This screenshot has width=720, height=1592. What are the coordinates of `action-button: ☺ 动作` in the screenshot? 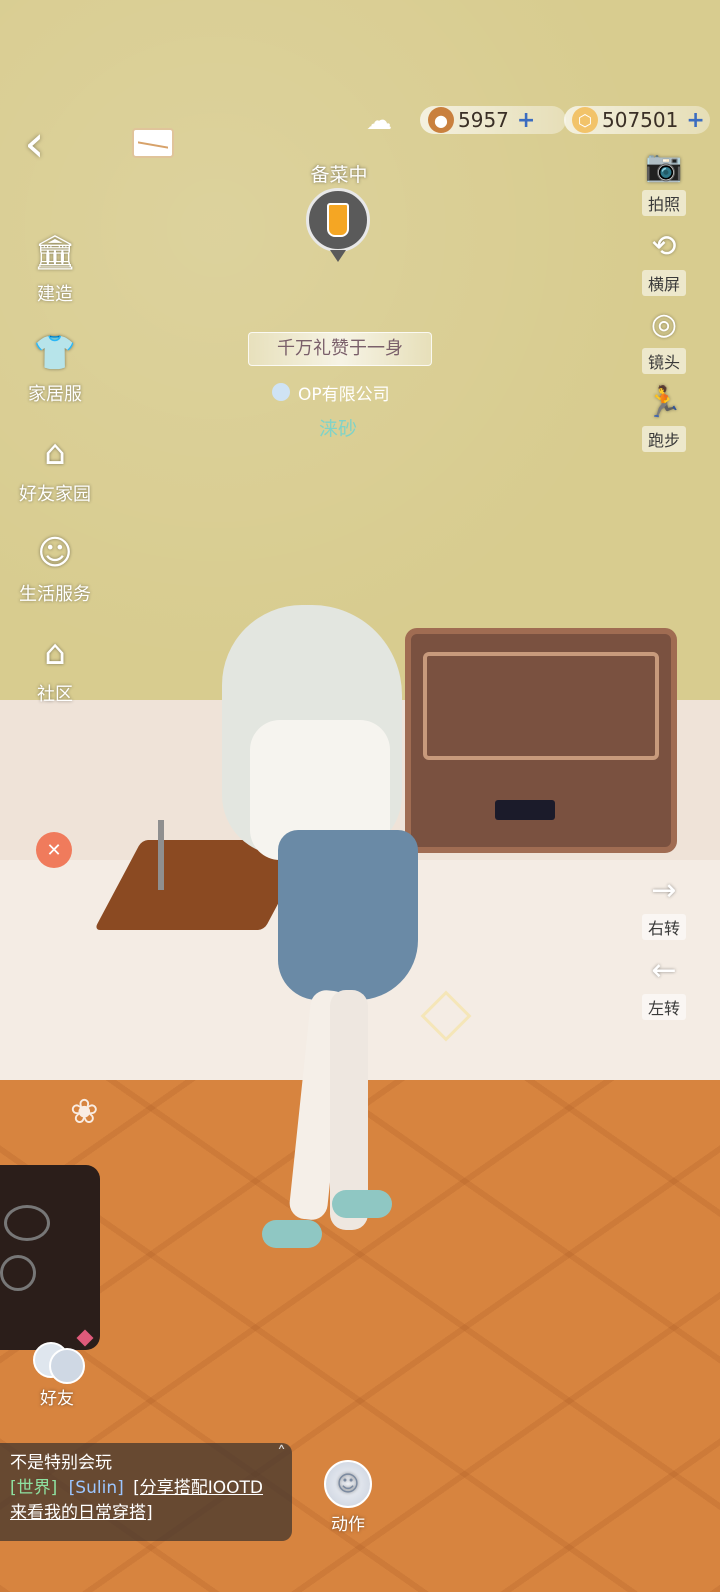 It's located at (348, 1497).